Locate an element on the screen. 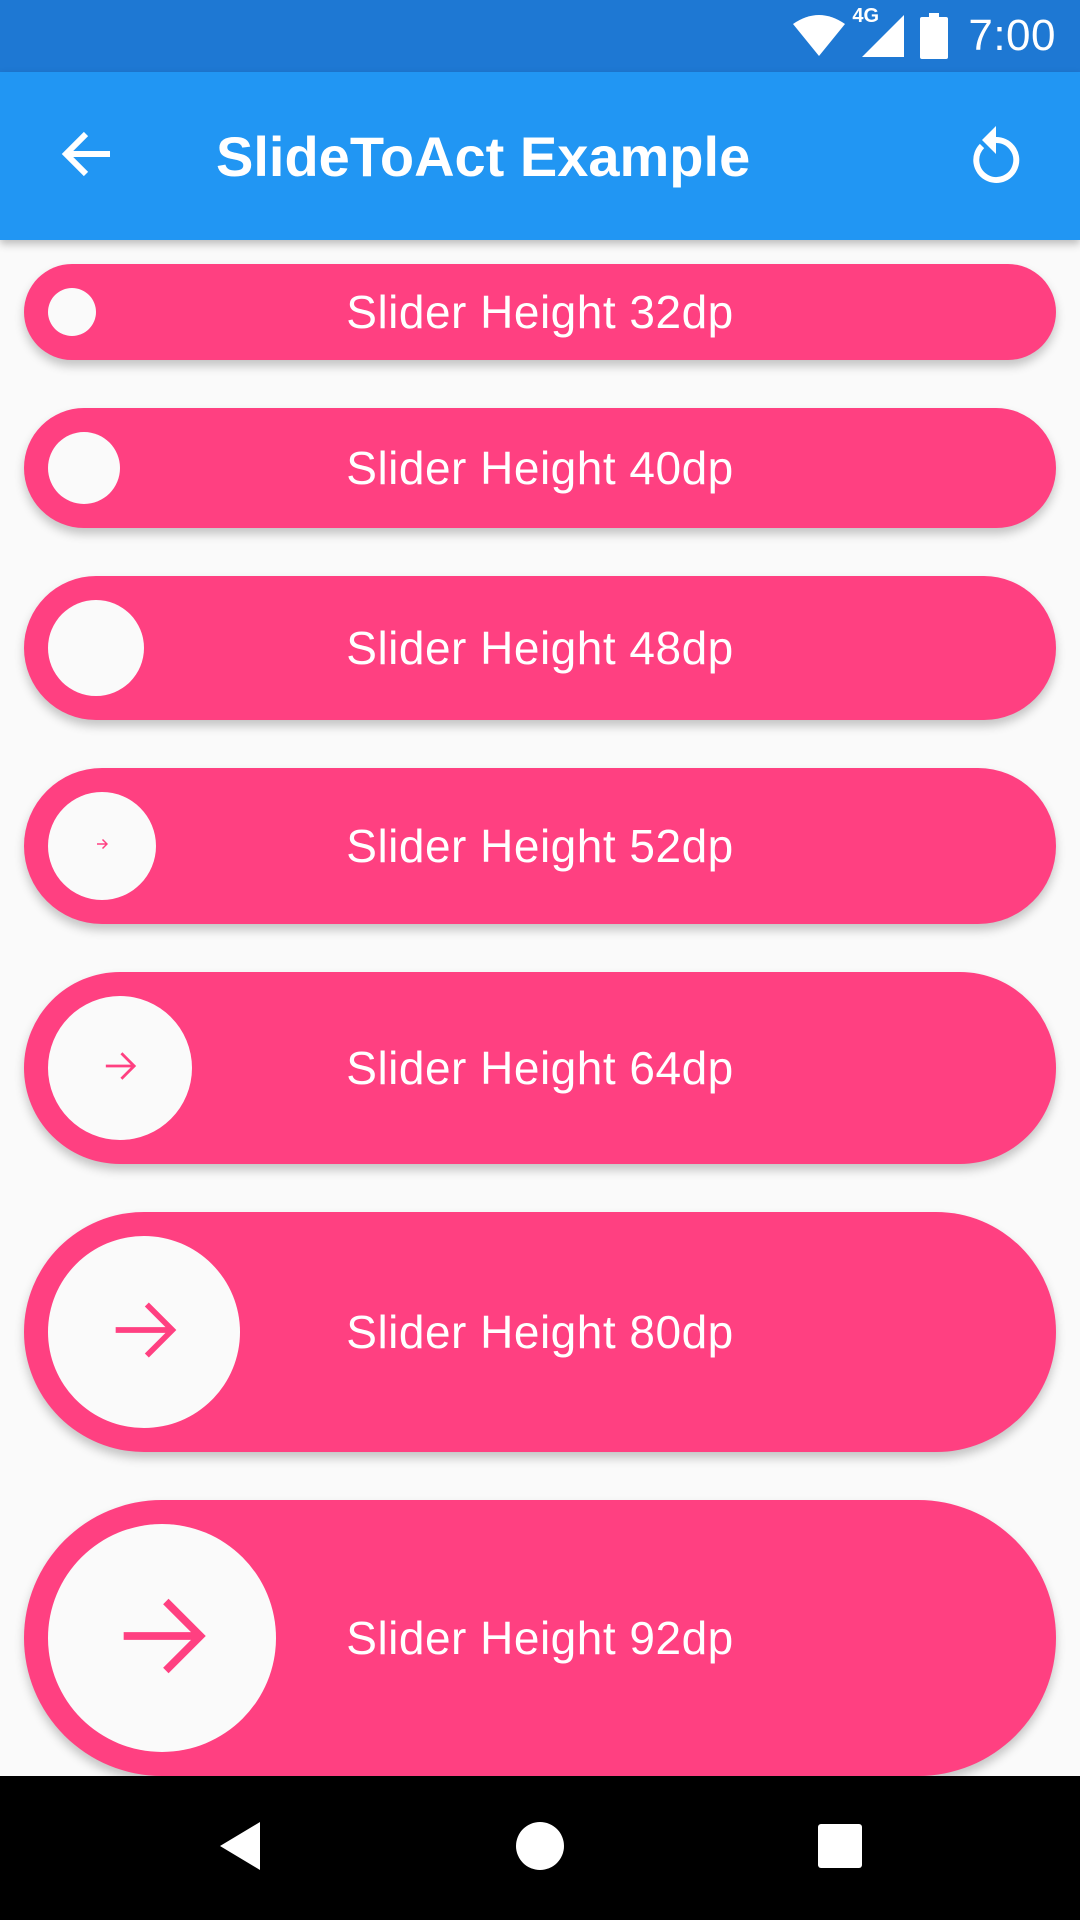 The height and width of the screenshot is (1920, 1080). slider-label: Slider Height 40dp is located at coordinates (540, 468).